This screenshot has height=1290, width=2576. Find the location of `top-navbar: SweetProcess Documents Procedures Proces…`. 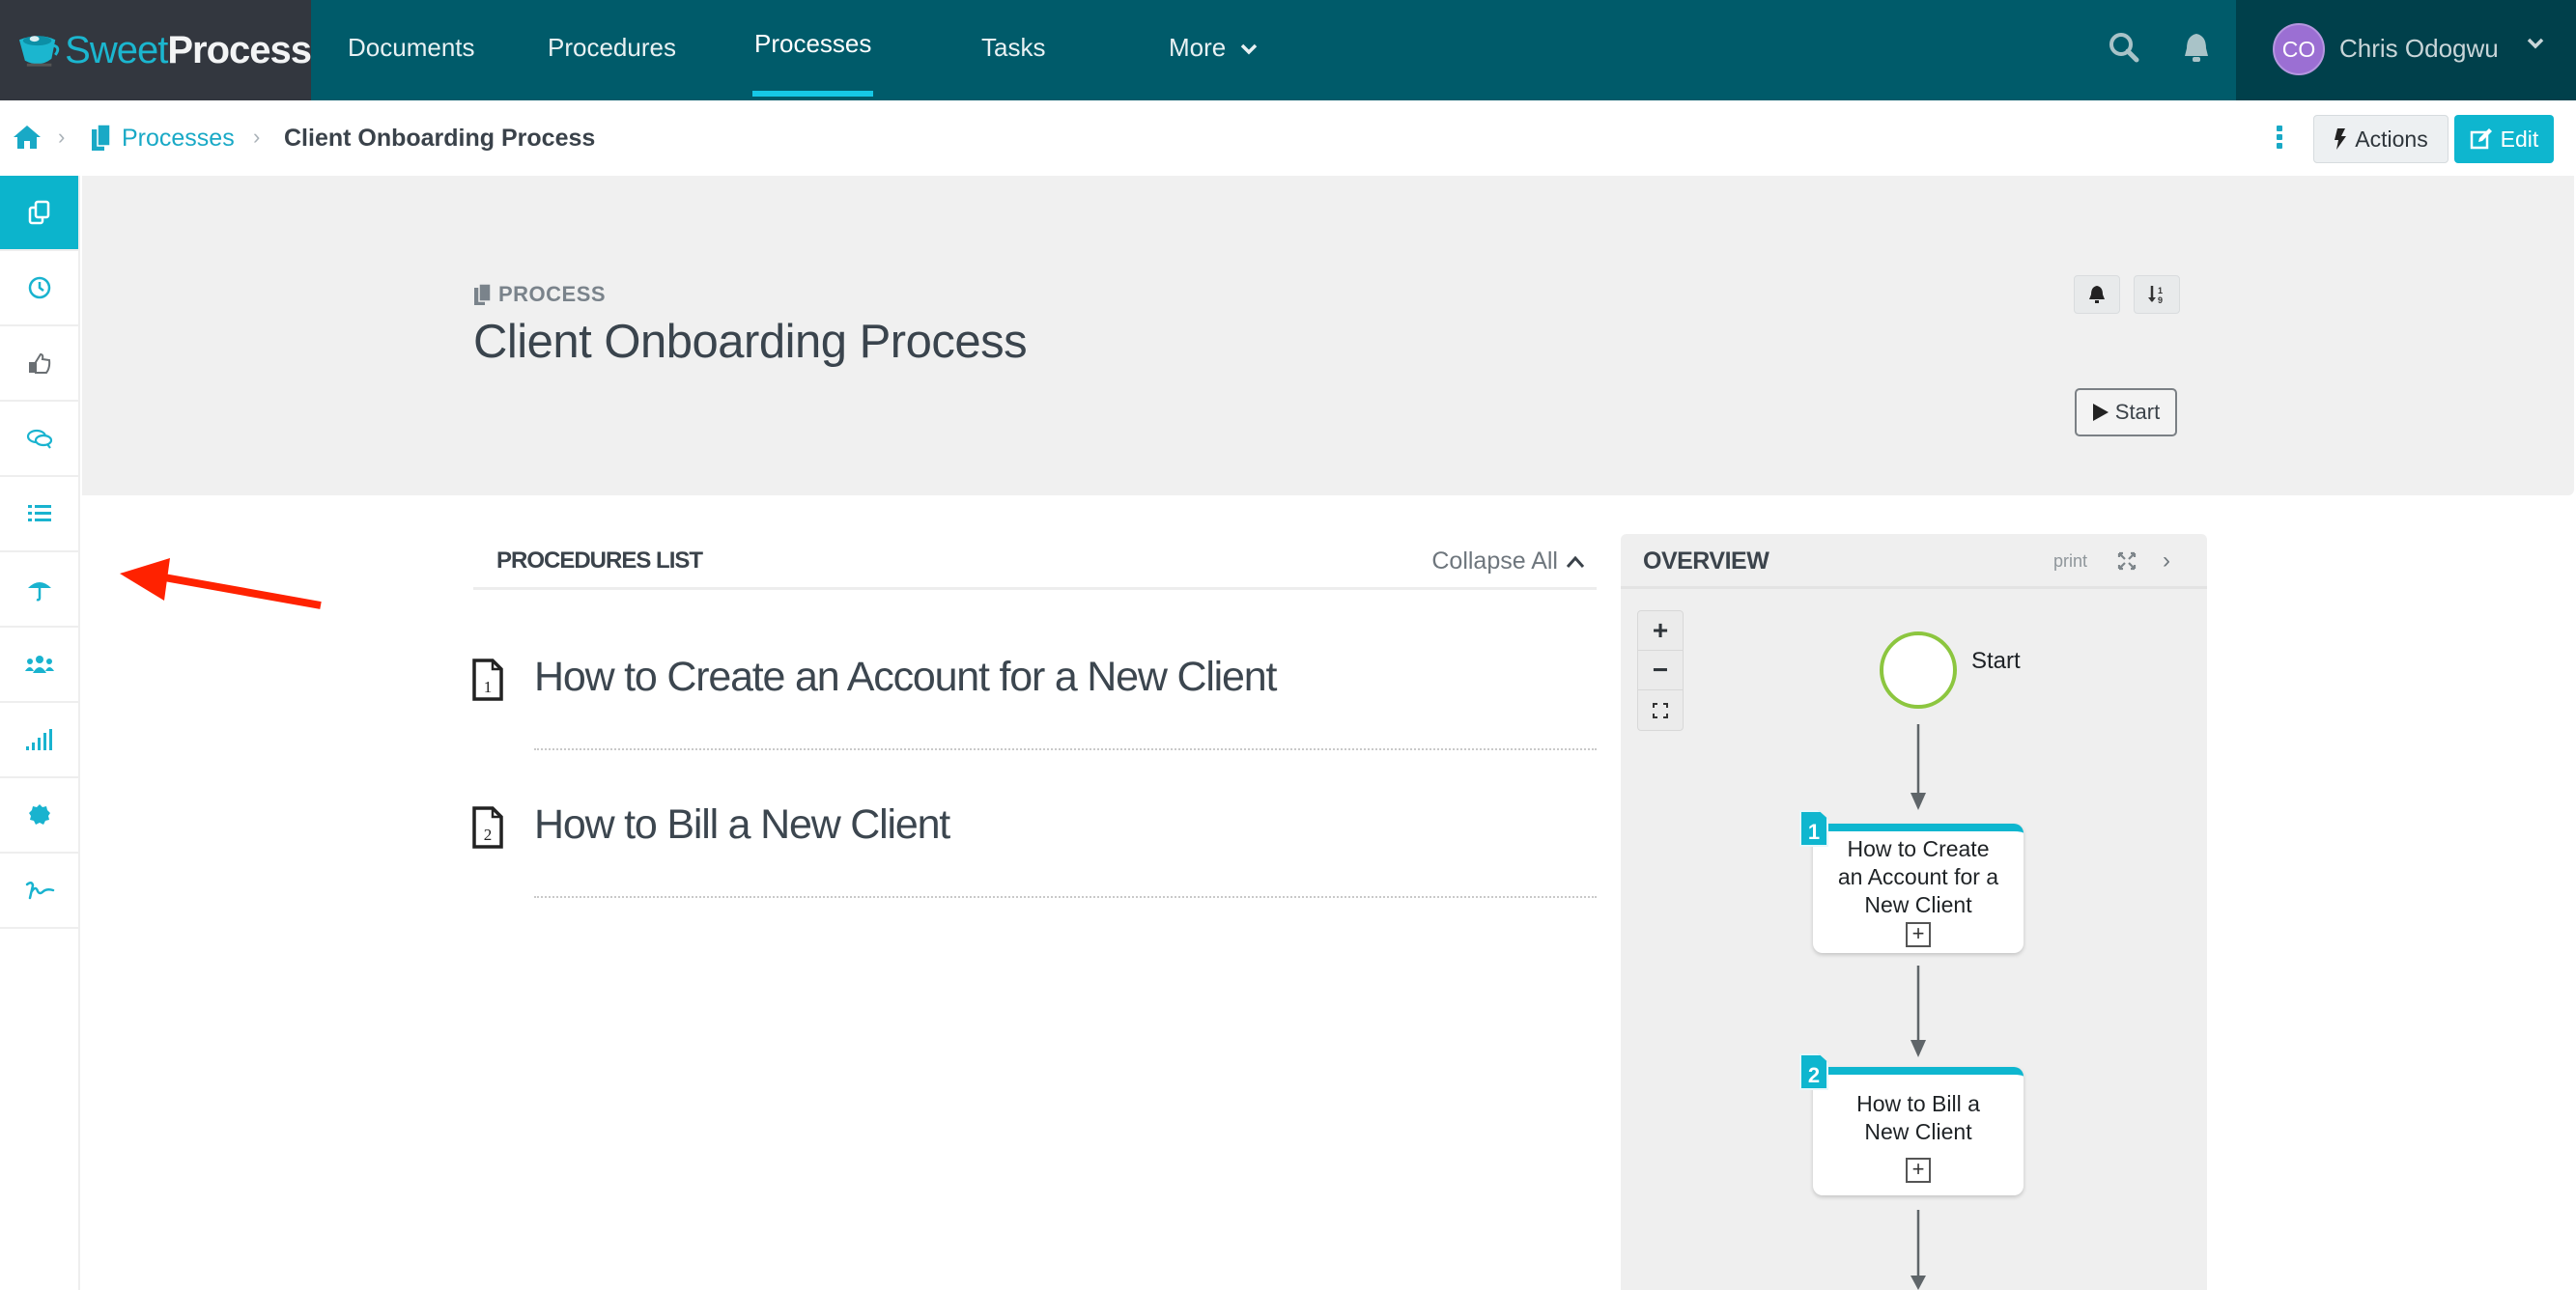

top-navbar: SweetProcess Documents Procedures Proces… is located at coordinates (1288, 50).